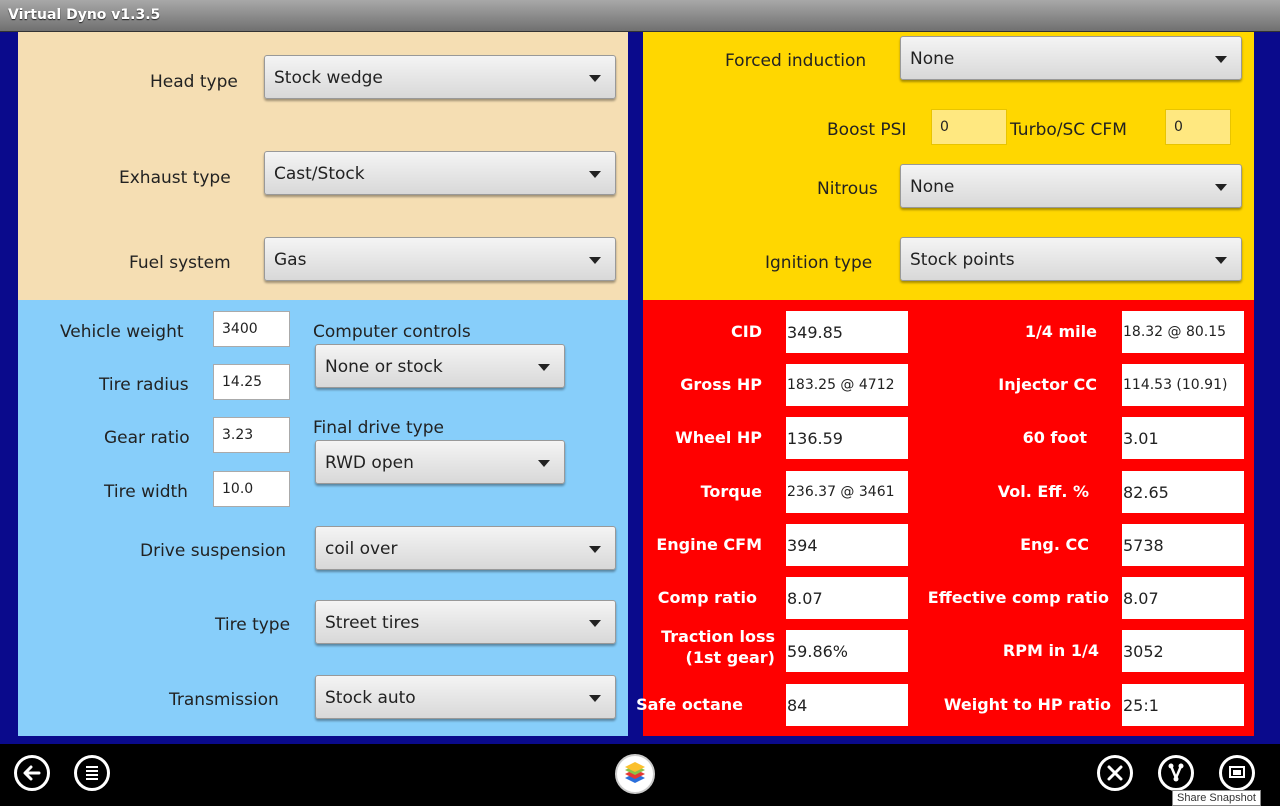  I want to click on tire-radius-value: 14.25, so click(242, 382).